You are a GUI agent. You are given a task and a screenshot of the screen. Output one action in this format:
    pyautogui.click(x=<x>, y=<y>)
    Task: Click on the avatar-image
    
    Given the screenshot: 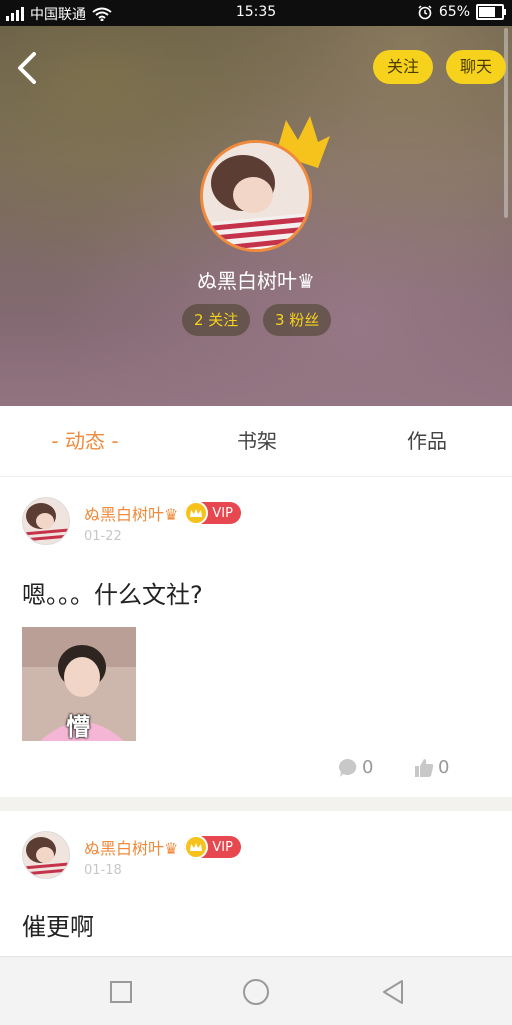 What is the action you would take?
    pyautogui.click(x=256, y=196)
    